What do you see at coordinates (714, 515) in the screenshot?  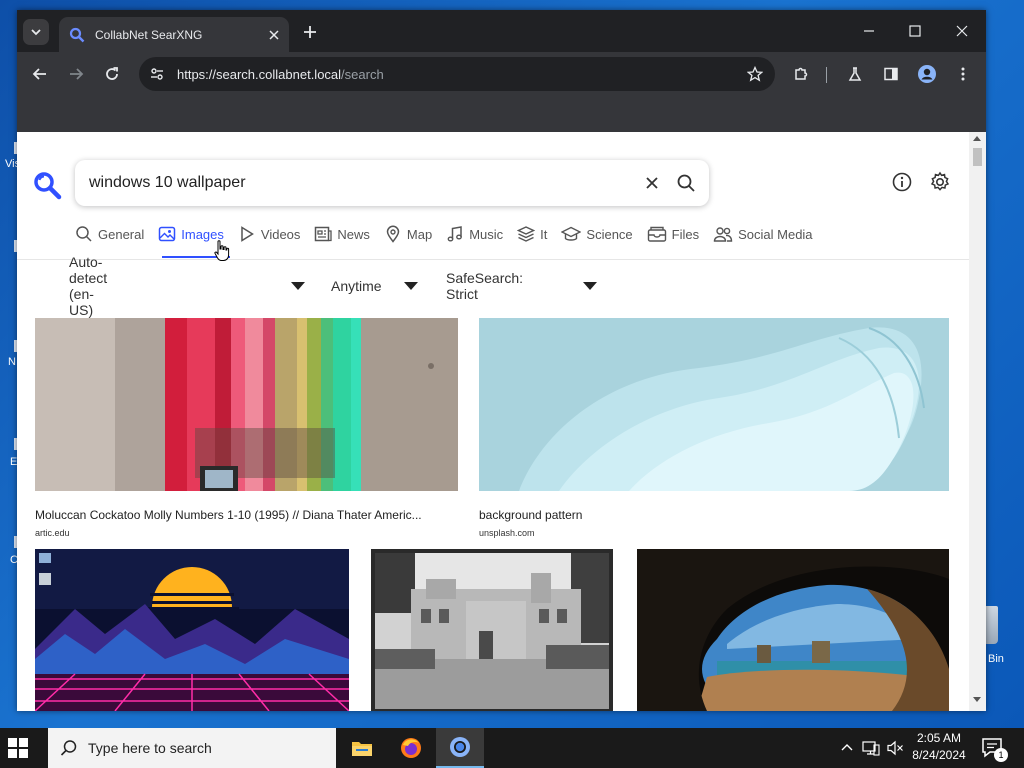 I see `image-result-title: background pattern` at bounding box center [714, 515].